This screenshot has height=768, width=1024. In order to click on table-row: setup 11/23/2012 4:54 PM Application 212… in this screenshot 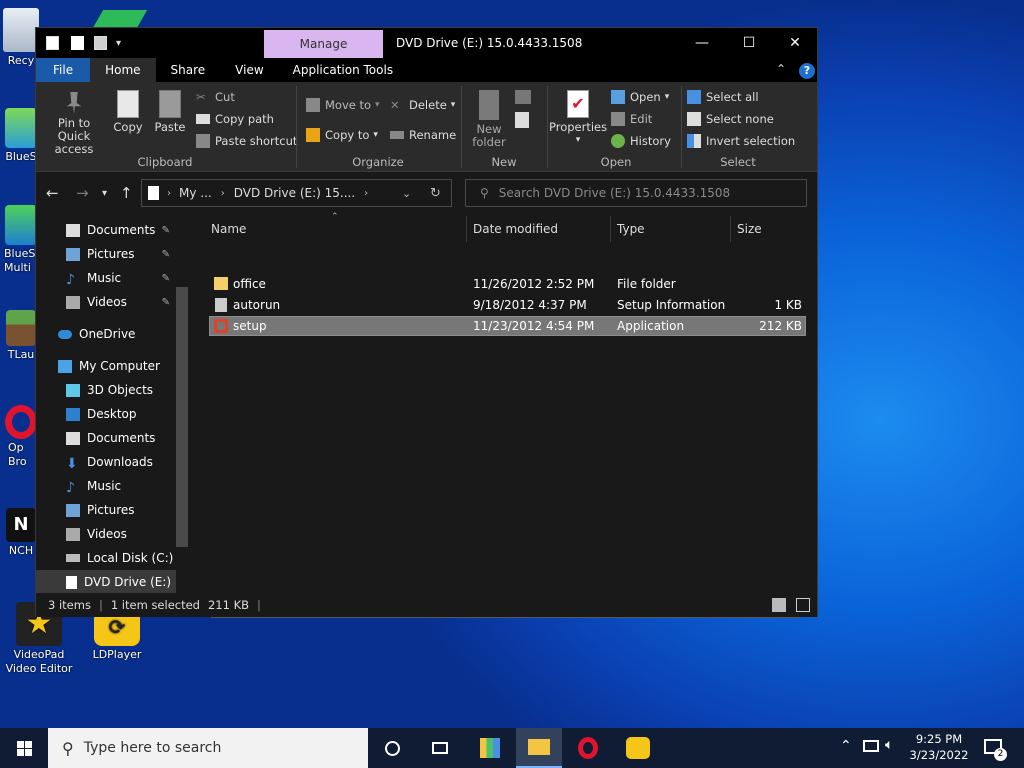, I will do `click(507, 326)`.